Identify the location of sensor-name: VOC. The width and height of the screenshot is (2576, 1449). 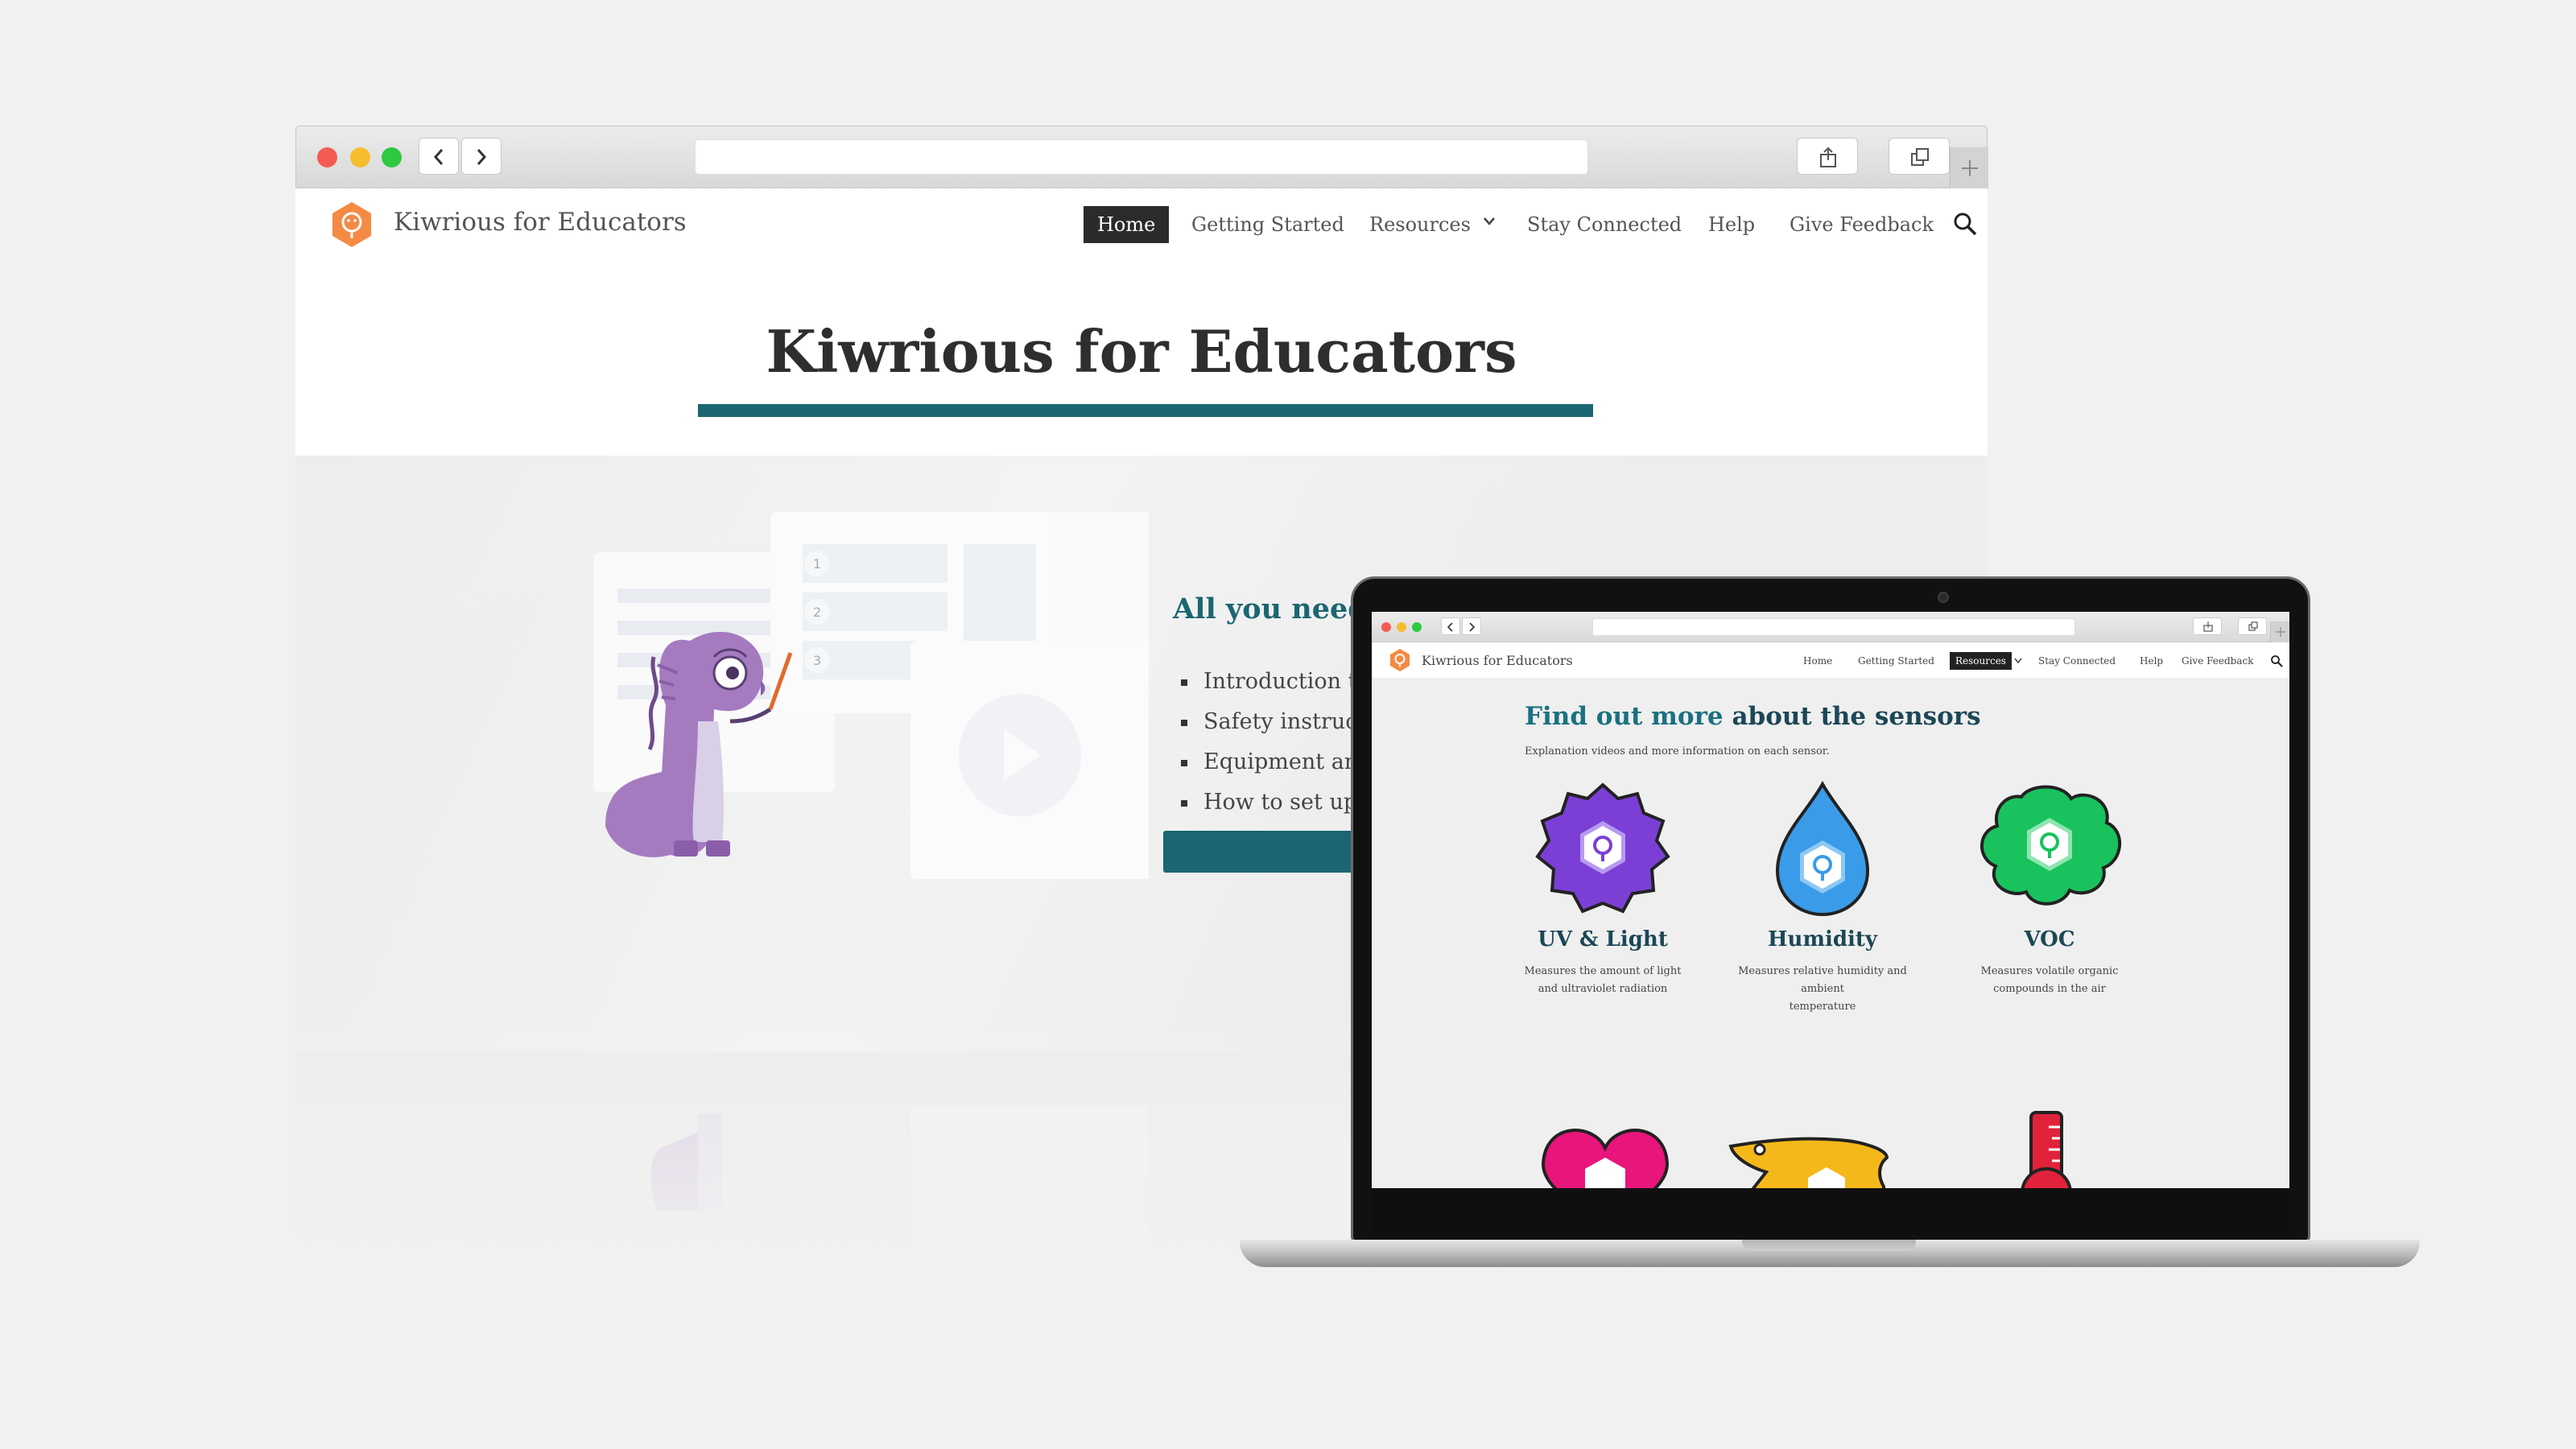
(2049, 939).